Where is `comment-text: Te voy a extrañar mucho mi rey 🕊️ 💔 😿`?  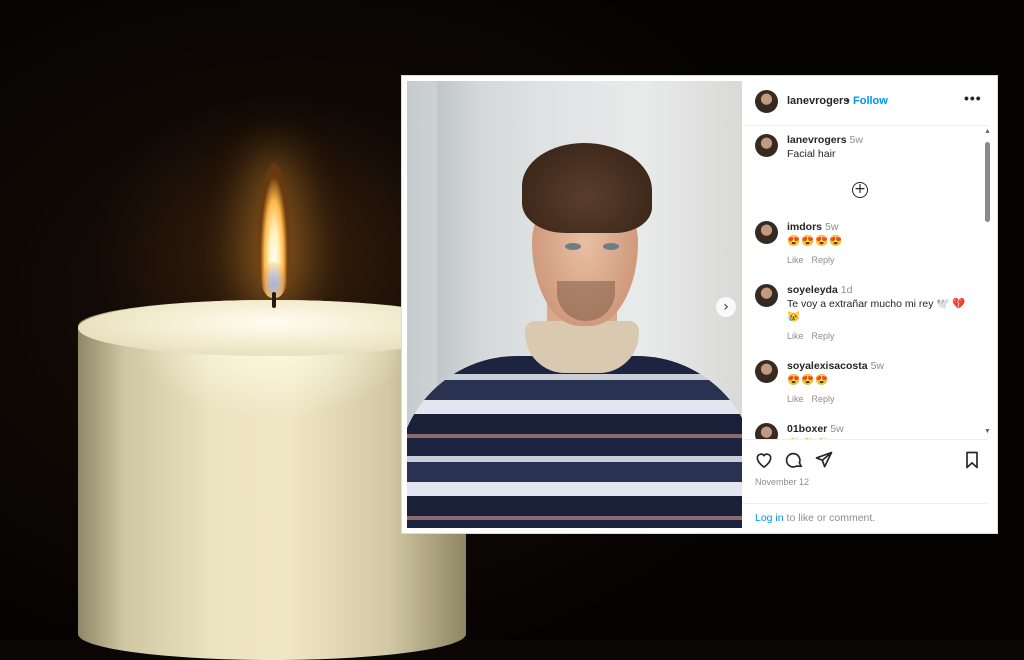 comment-text: Te voy a extrañar mucho mi rey 🕊️ 💔 😿 is located at coordinates (876, 310).